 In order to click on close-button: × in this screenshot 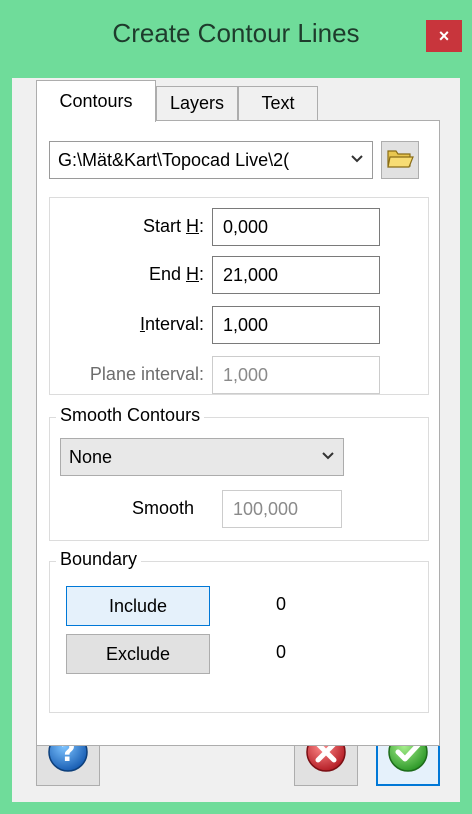, I will do `click(444, 36)`.